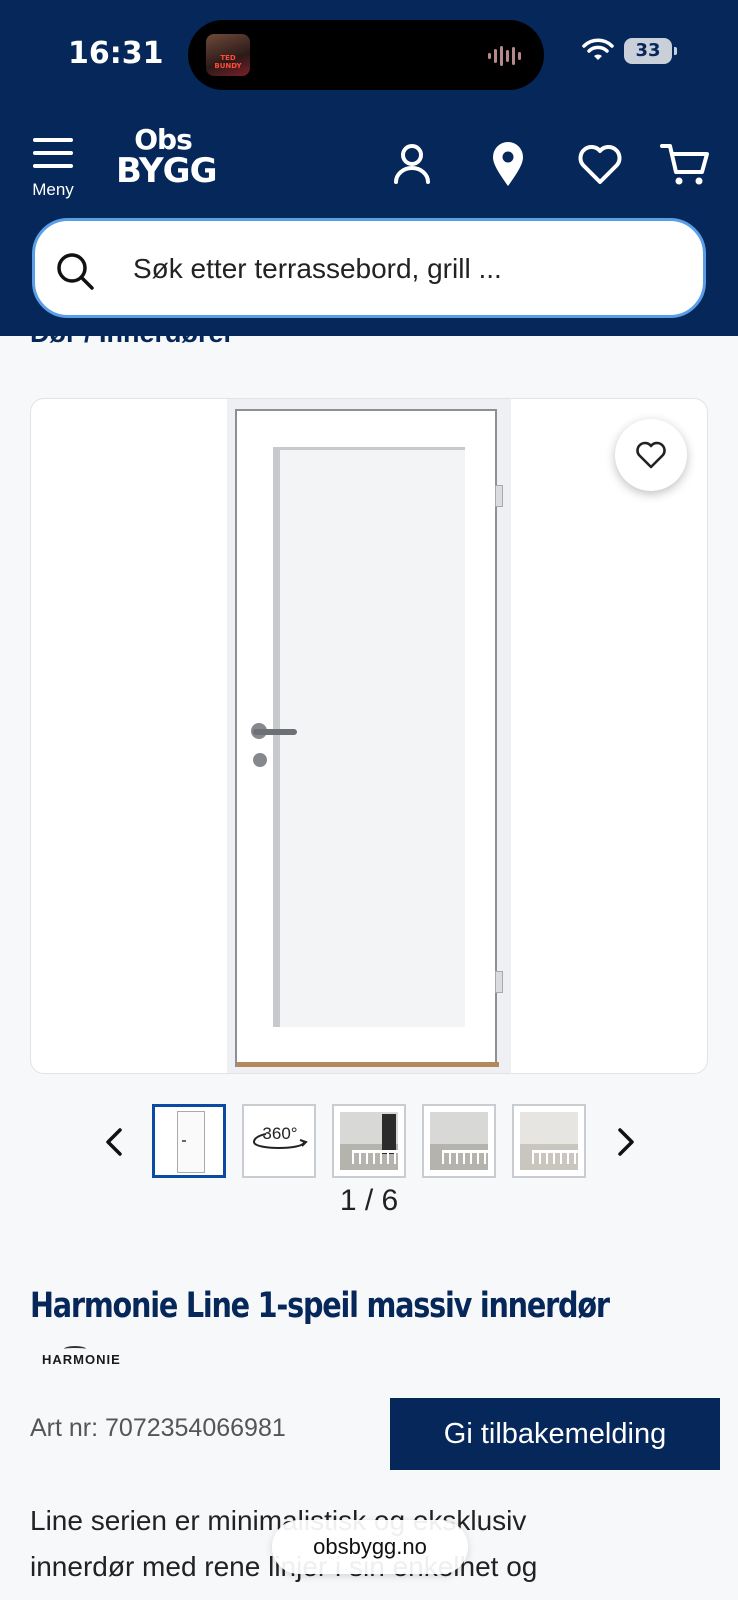  What do you see at coordinates (598, 49) in the screenshot?
I see `wifi-icon` at bounding box center [598, 49].